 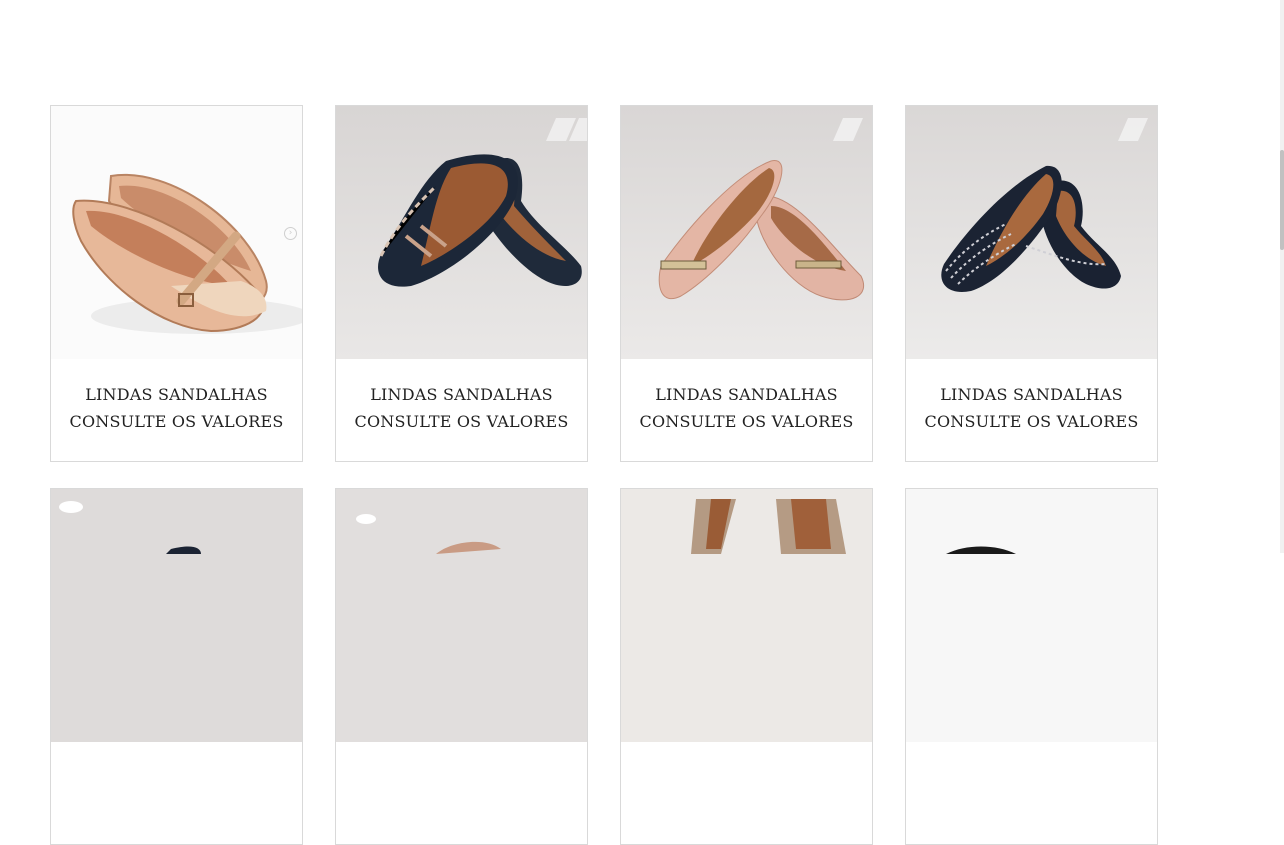 What do you see at coordinates (1282, 276) in the screenshot?
I see `scrollbar` at bounding box center [1282, 276].